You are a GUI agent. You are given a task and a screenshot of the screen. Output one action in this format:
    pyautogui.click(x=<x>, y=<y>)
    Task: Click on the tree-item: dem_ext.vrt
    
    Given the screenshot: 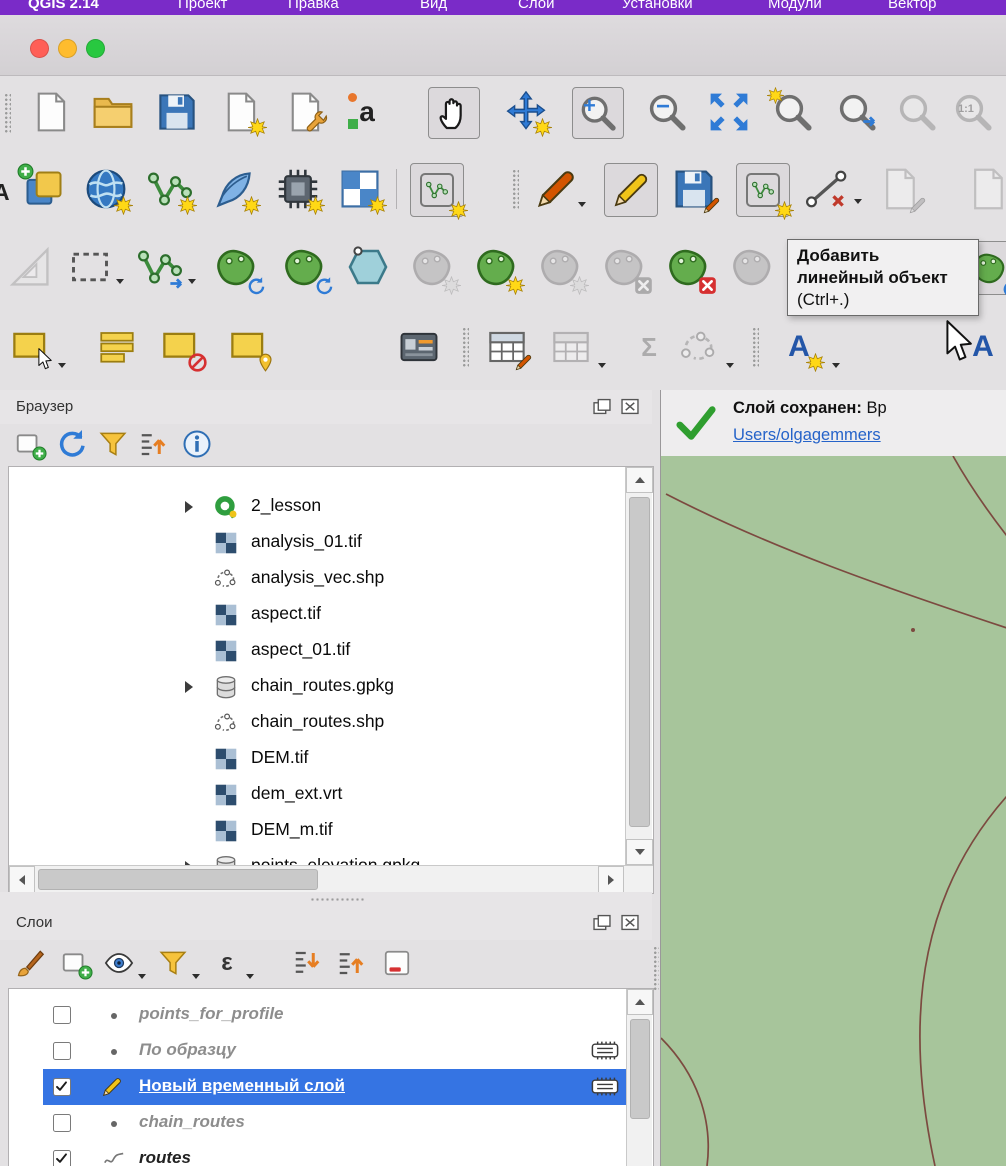 What is the action you would take?
    pyautogui.click(x=315, y=795)
    